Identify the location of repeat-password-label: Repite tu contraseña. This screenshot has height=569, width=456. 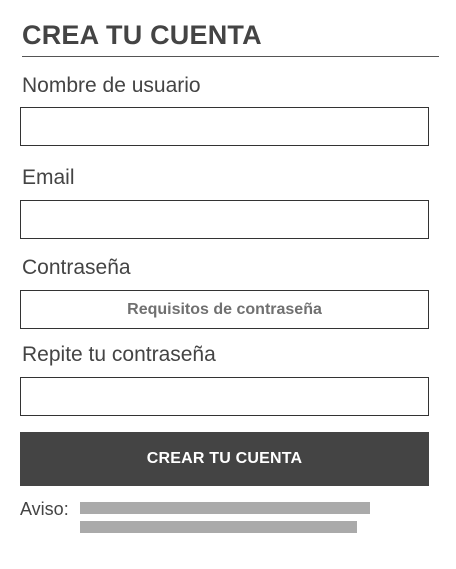
(119, 354).